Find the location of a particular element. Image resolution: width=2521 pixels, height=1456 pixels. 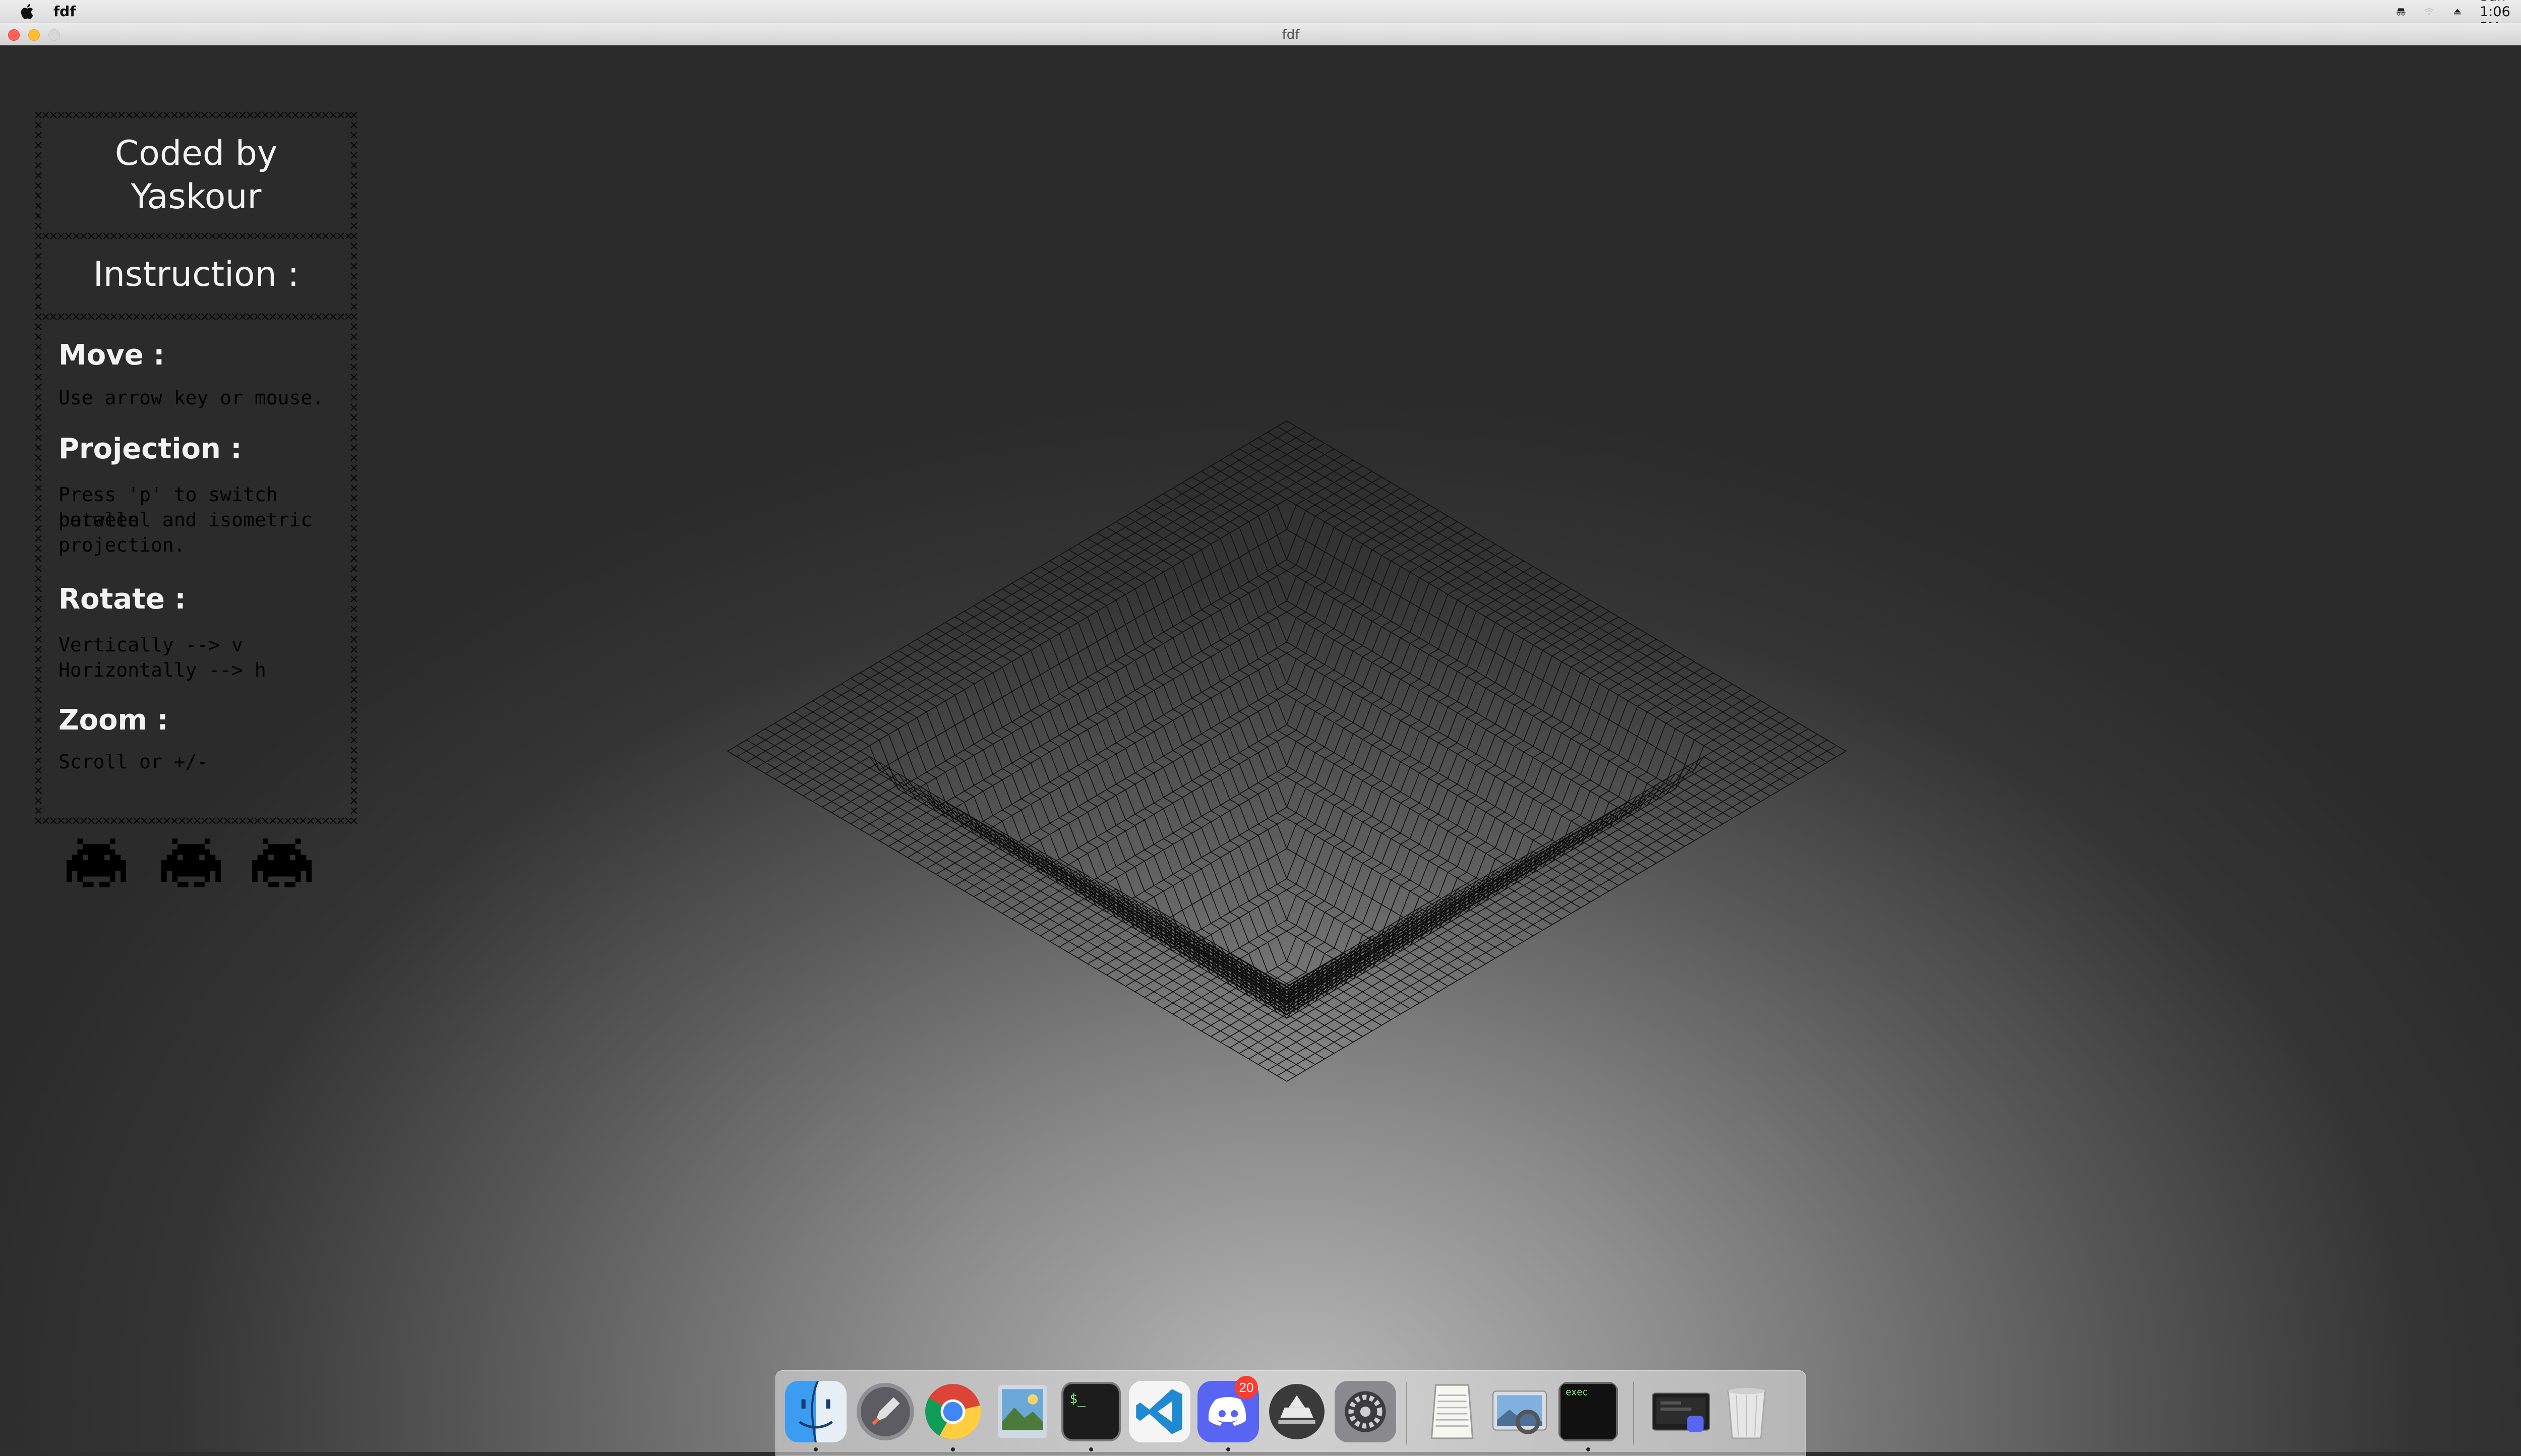

terminal-icon: $_ is located at coordinates (1091, 1411).